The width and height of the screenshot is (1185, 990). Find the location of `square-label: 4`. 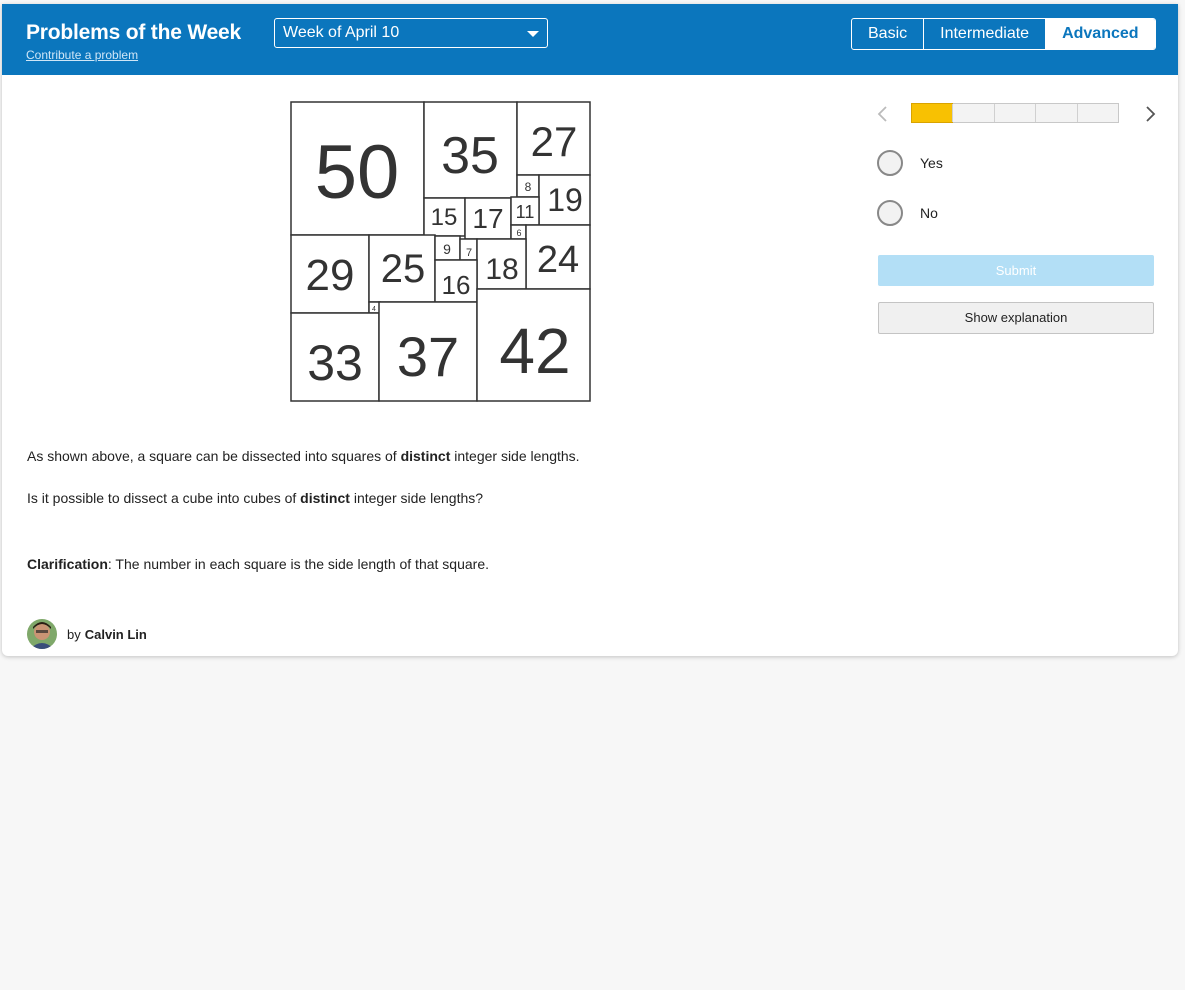

square-label: 4 is located at coordinates (374, 309).